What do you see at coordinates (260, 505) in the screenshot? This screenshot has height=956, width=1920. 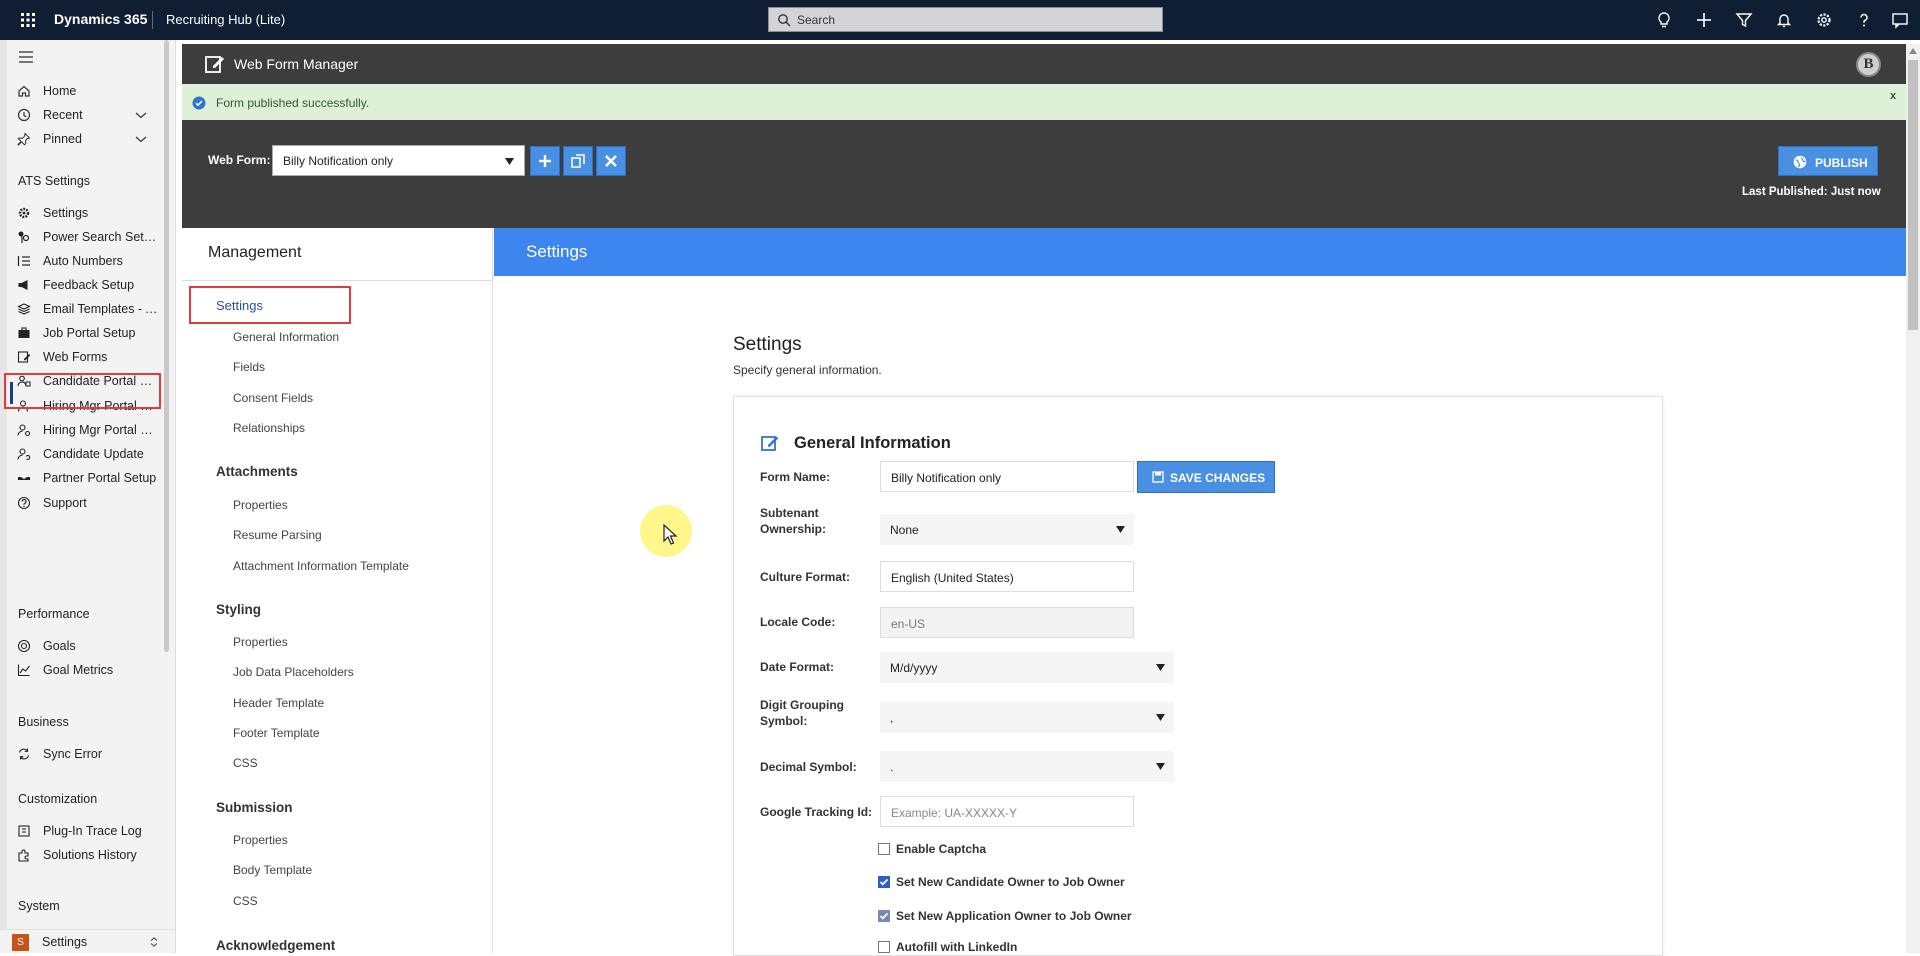 I see `management-link-attachment-properties: Properties` at bounding box center [260, 505].